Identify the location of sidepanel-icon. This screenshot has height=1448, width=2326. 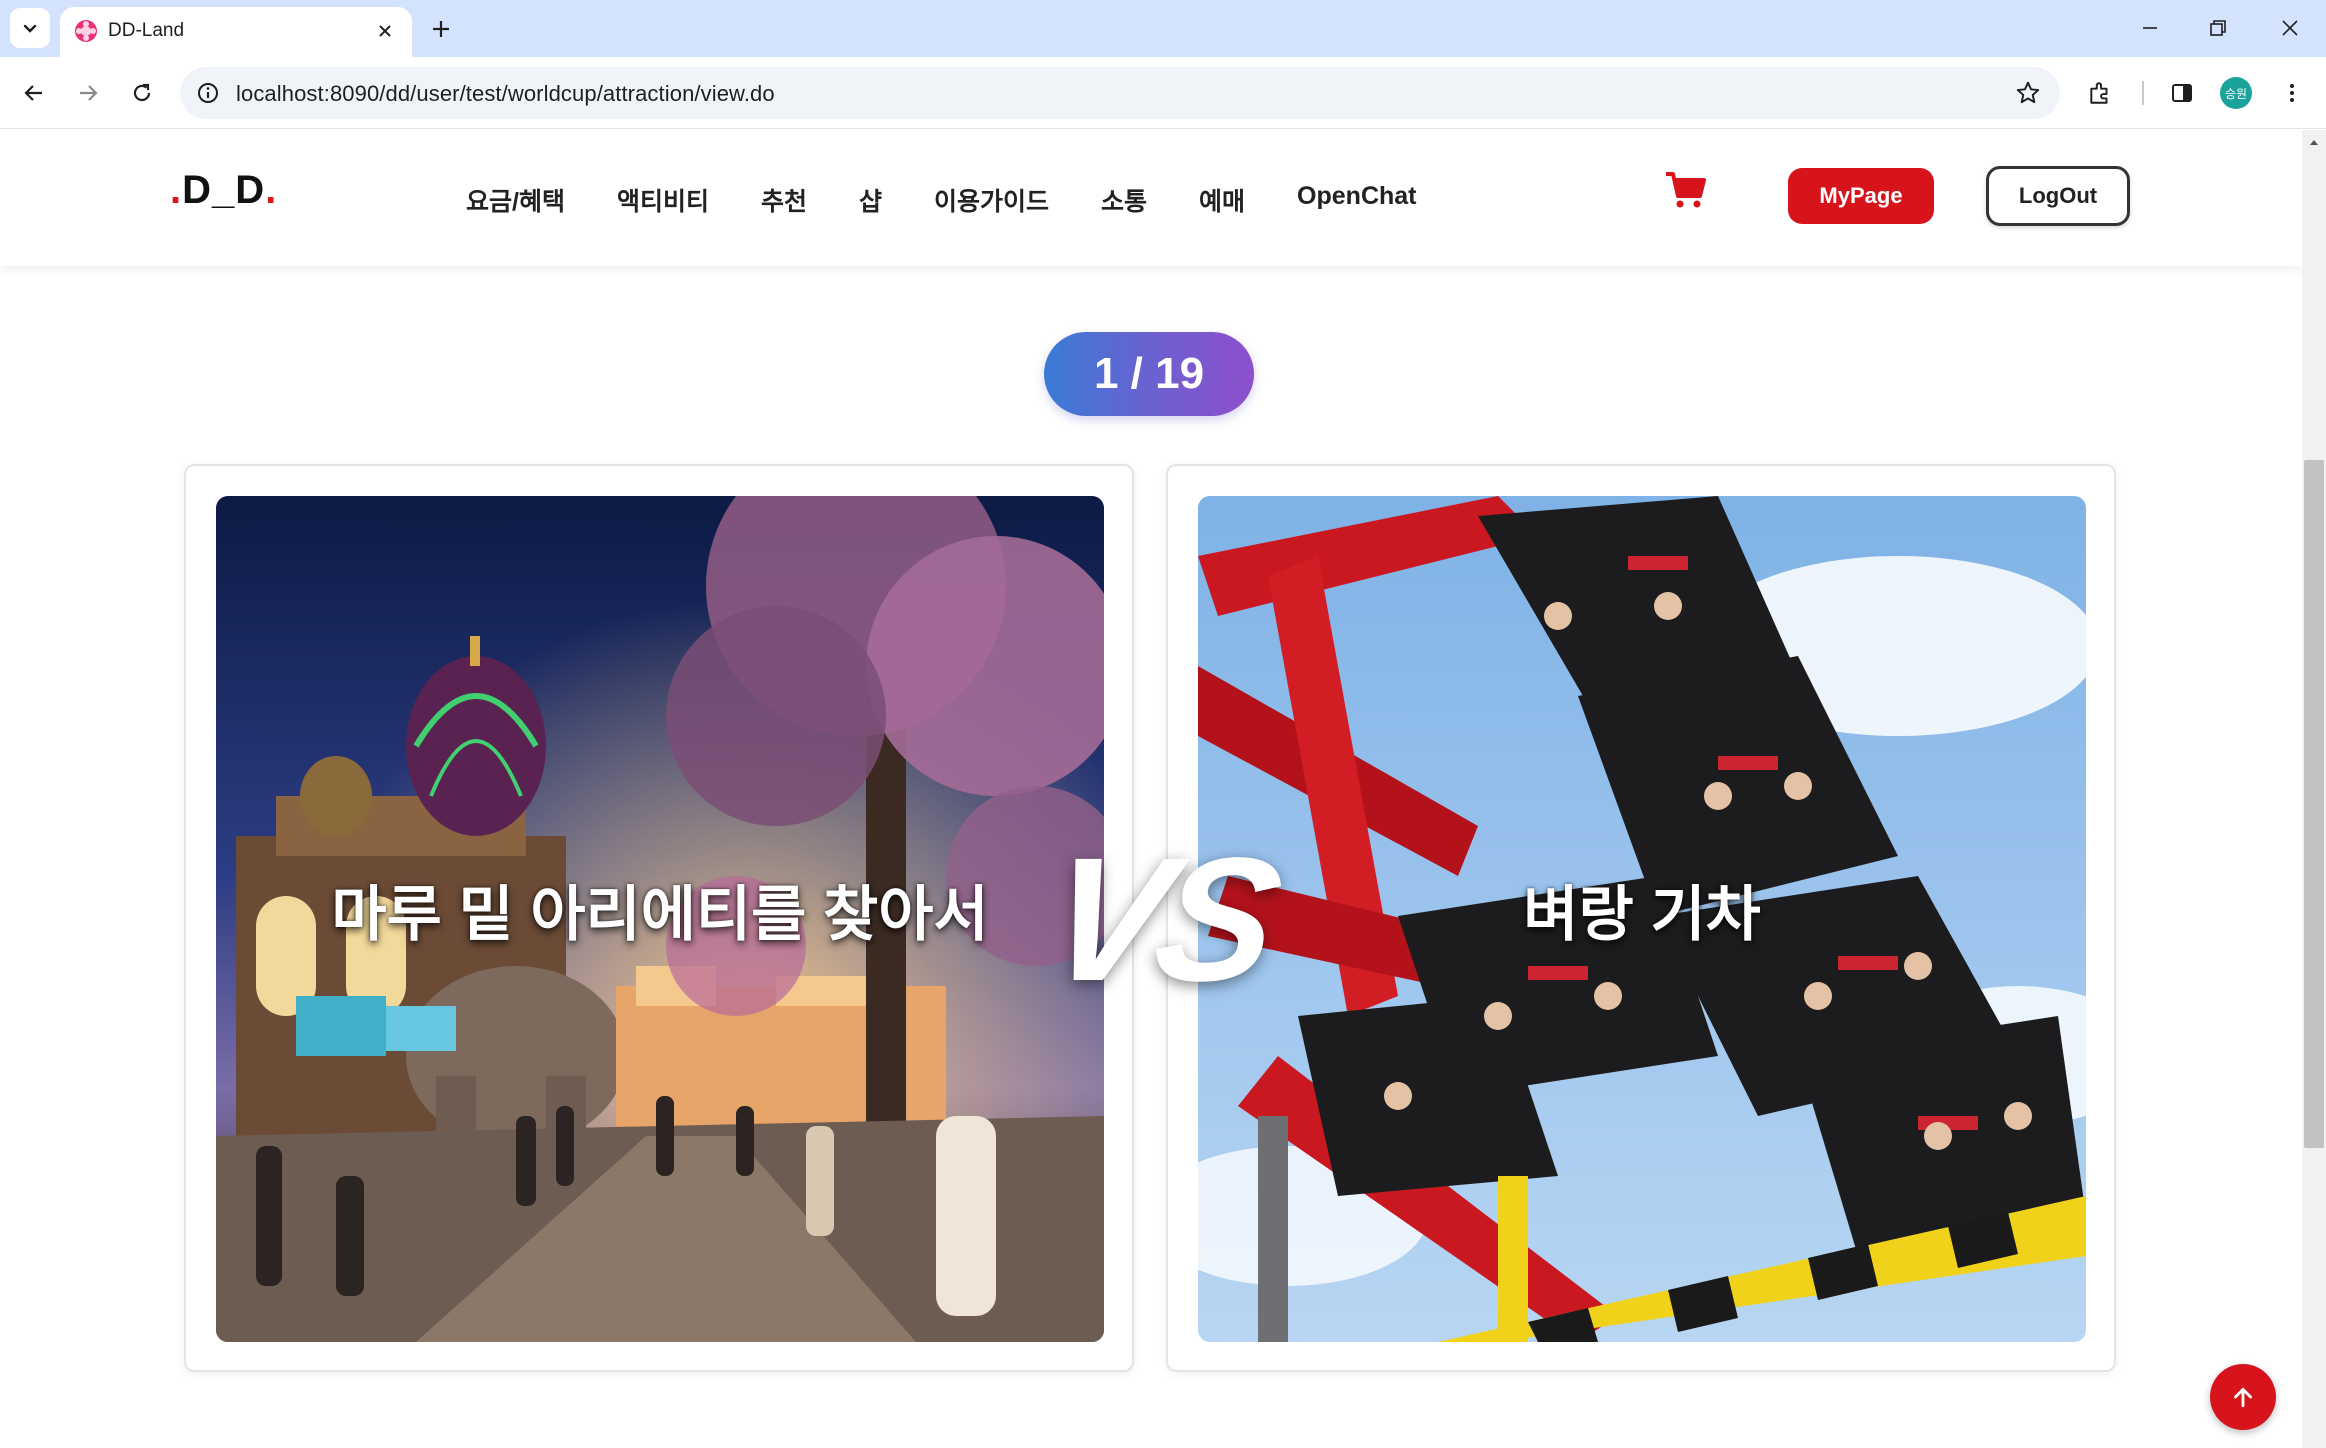
(2182, 93).